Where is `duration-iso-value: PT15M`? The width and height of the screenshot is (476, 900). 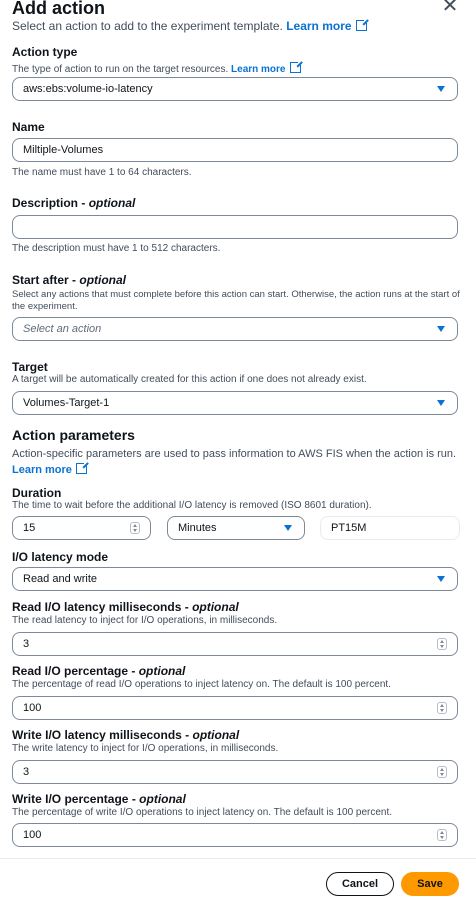 duration-iso-value: PT15M is located at coordinates (349, 528).